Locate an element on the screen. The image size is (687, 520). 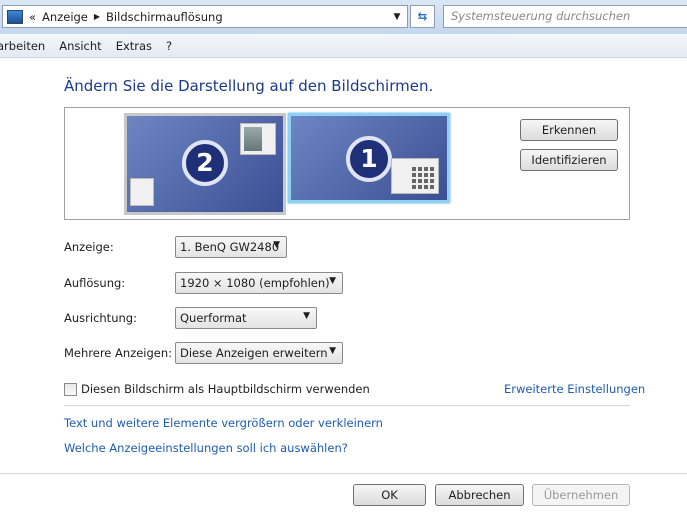
multiple-displays-label: Mehrere Anzeigen: is located at coordinates (118, 353).